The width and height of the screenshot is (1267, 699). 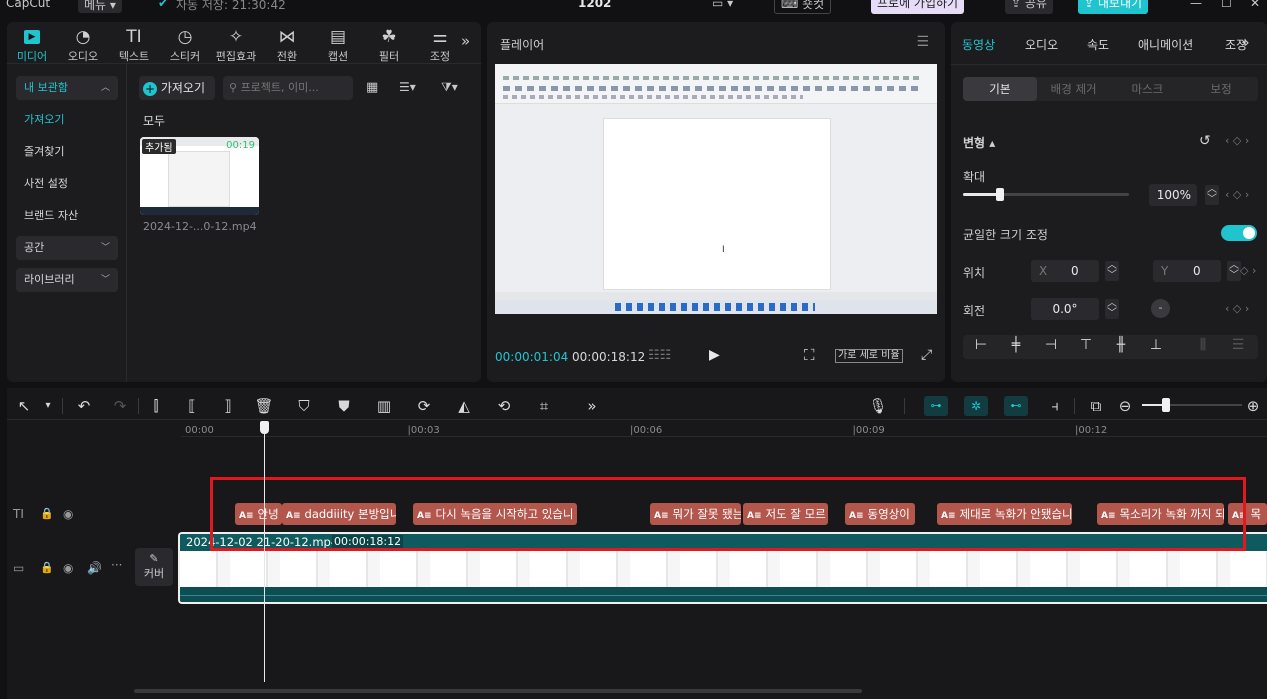 What do you see at coordinates (236, 45) in the screenshot?
I see `tab-effects: ✧ 편집효과` at bounding box center [236, 45].